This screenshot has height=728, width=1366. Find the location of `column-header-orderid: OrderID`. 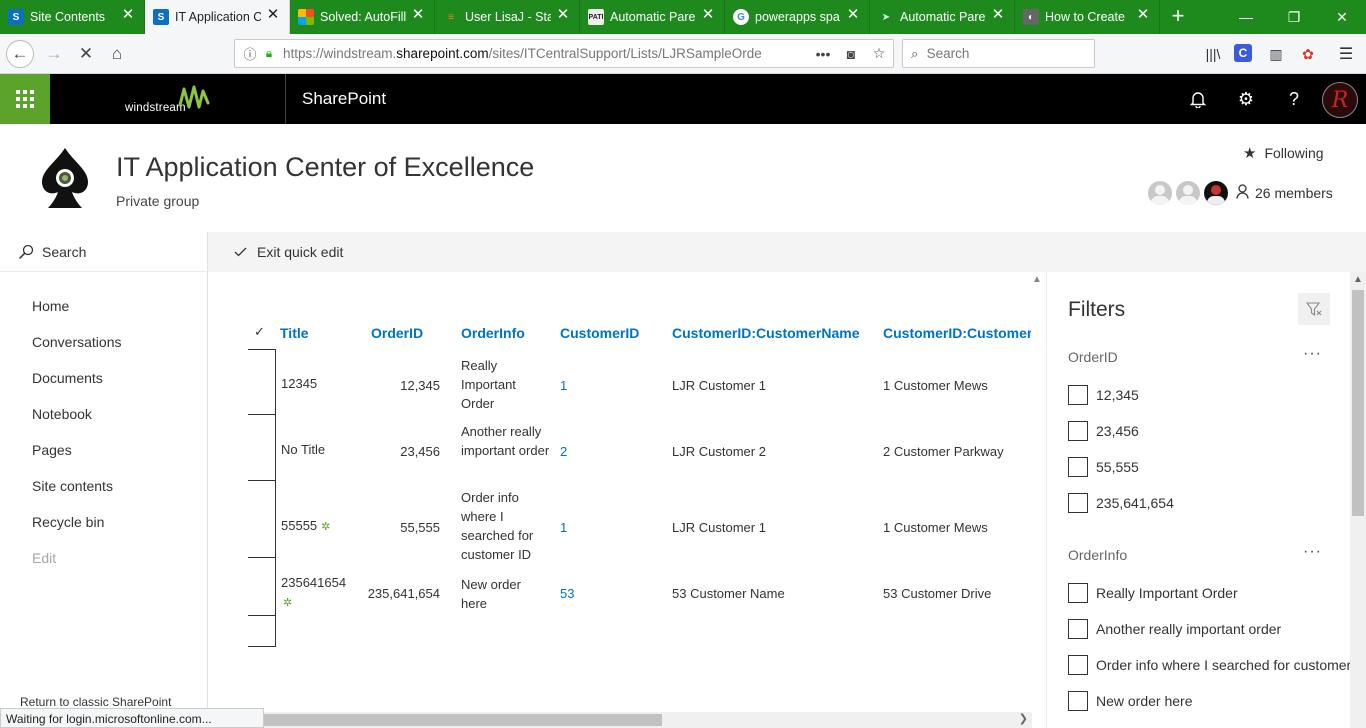

column-header-orderid: OrderID is located at coordinates (397, 333).